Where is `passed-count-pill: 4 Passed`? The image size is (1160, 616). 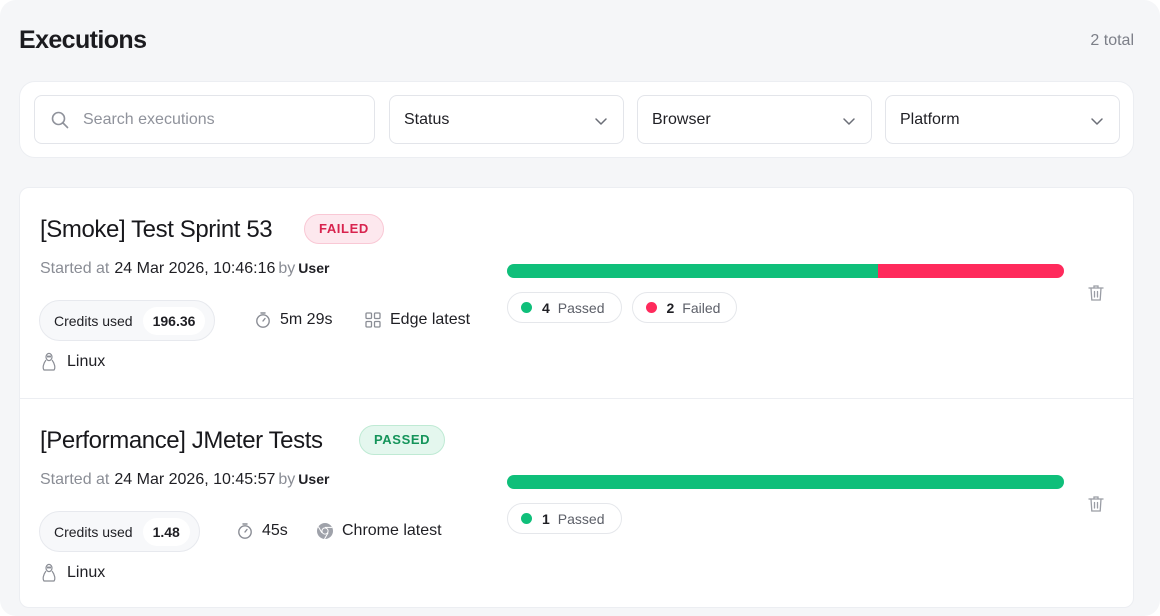 passed-count-pill: 4 Passed is located at coordinates (564, 307).